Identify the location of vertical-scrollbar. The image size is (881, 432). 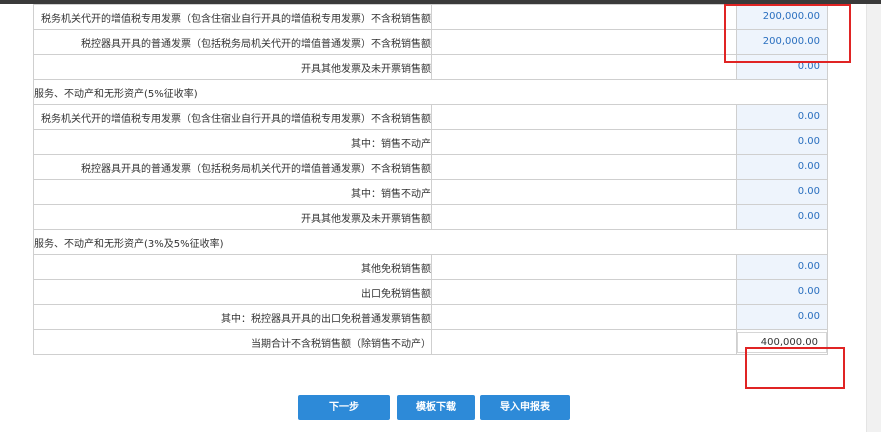
(873, 218).